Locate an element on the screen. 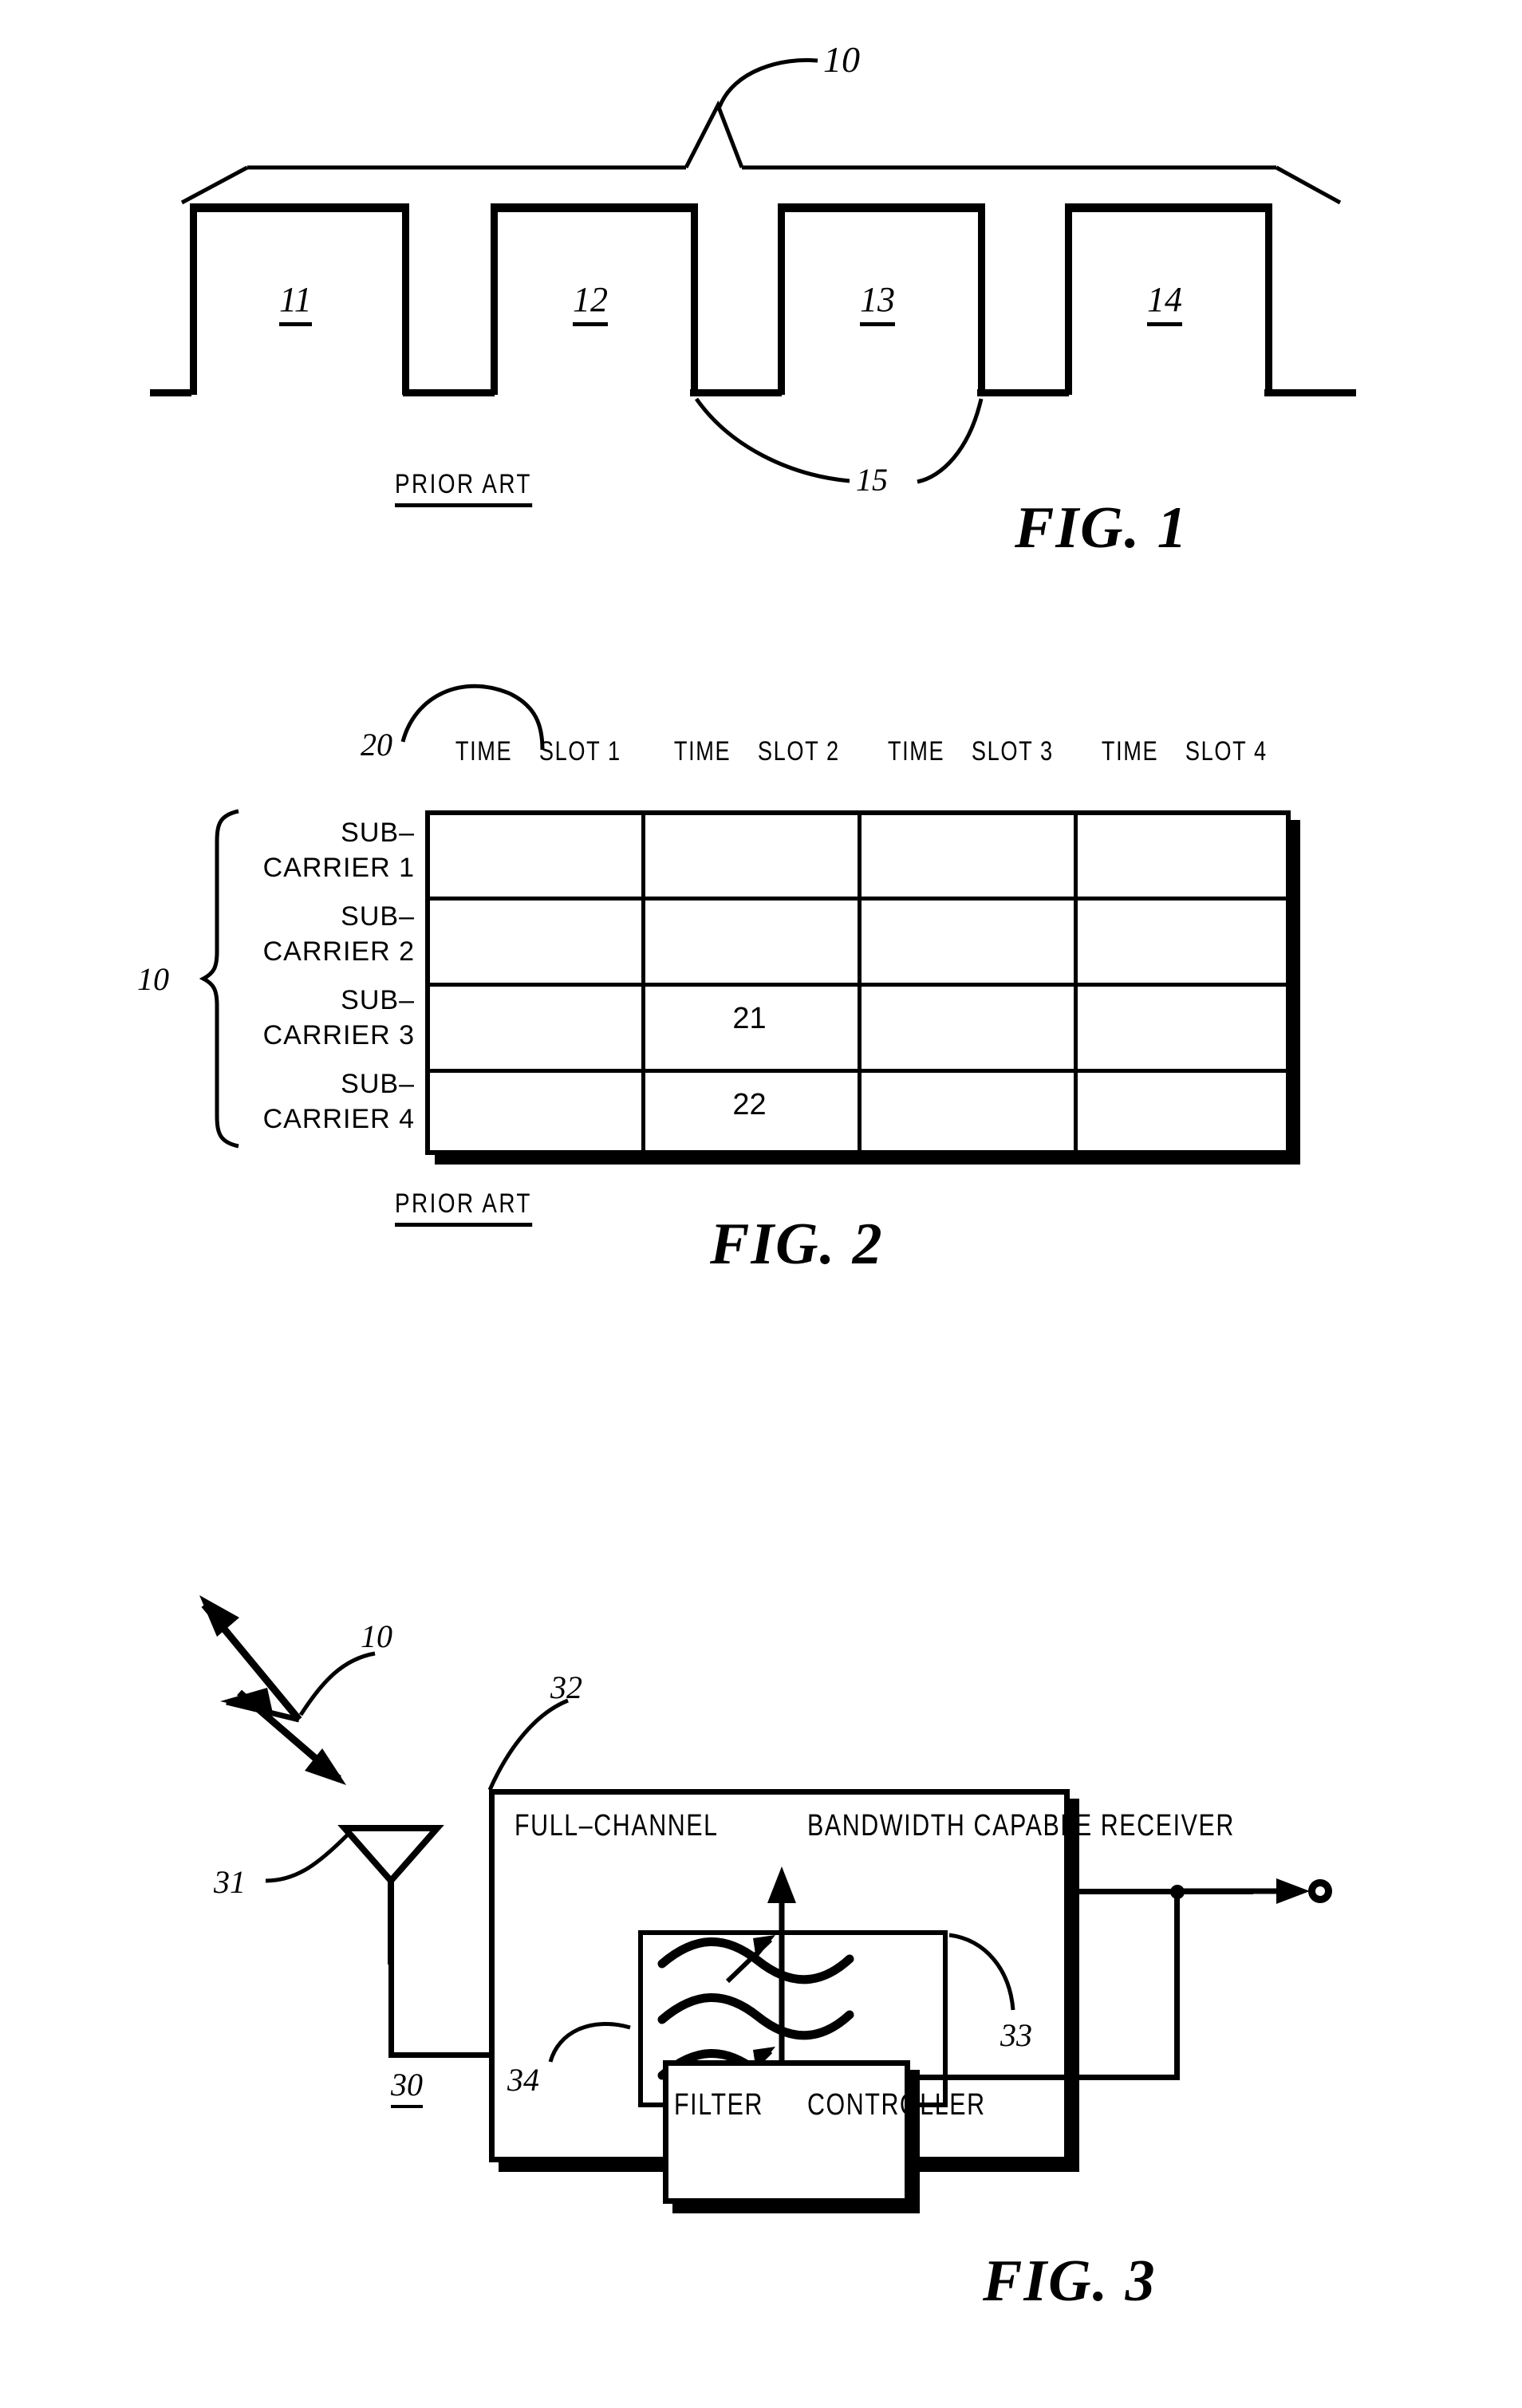 Image resolution: width=1522 pixels, height=2408 pixels. fig2-caption: FIG. 2 is located at coordinates (797, 1244).